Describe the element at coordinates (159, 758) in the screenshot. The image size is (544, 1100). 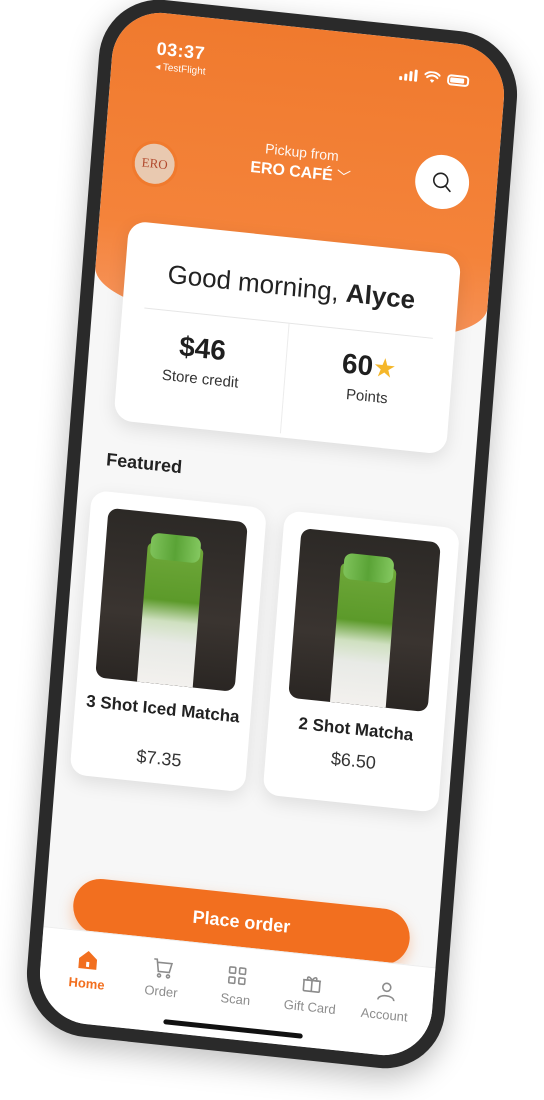
I see `product-price: $7.35` at that location.